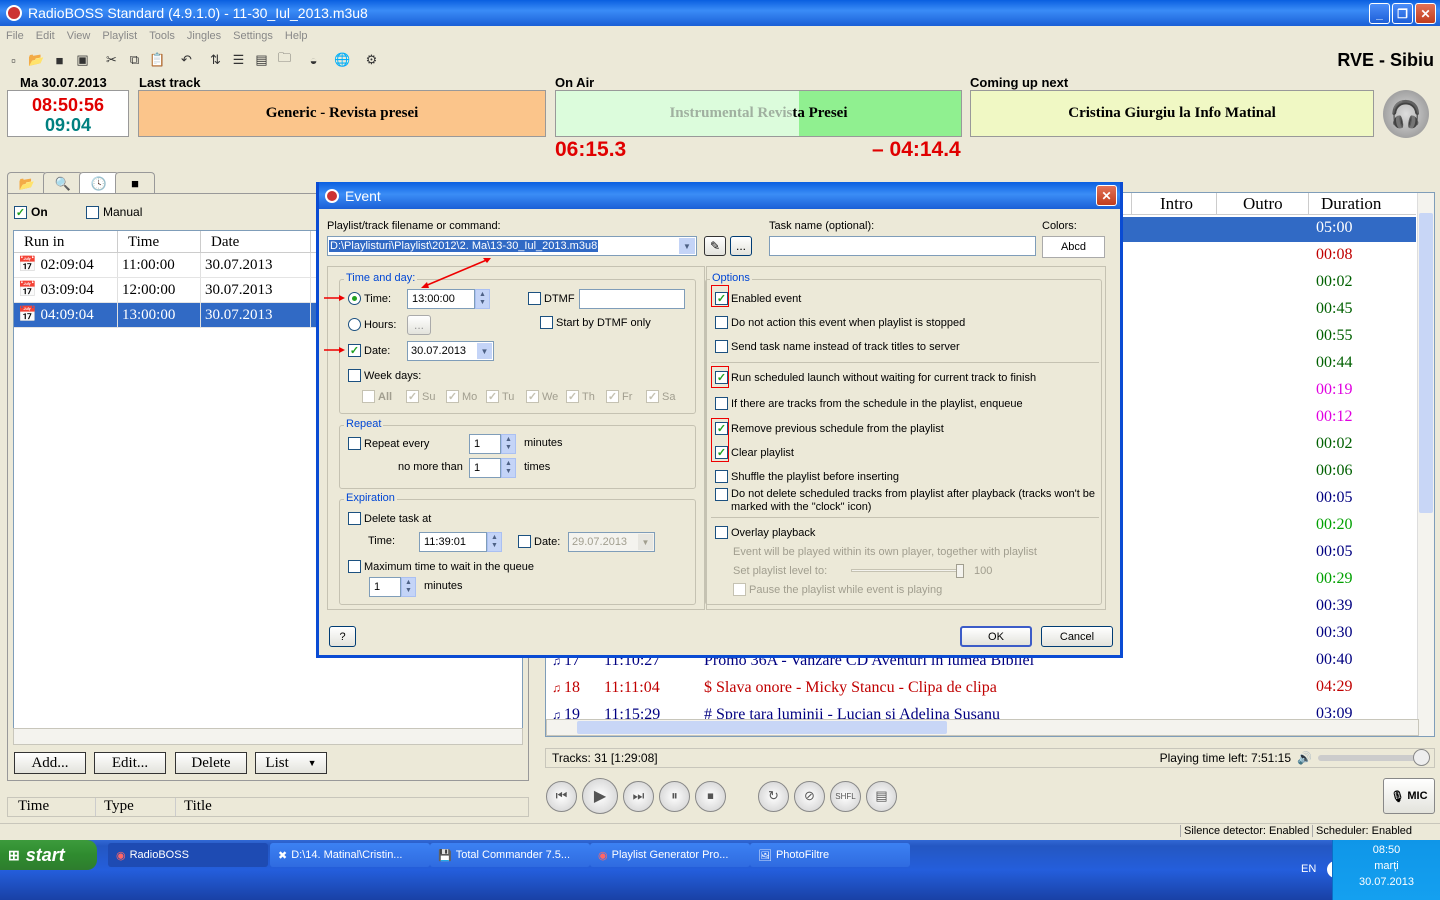 The width and height of the screenshot is (1440, 900). What do you see at coordinates (313, 60) in the screenshot?
I see `stream-icon: ◒` at bounding box center [313, 60].